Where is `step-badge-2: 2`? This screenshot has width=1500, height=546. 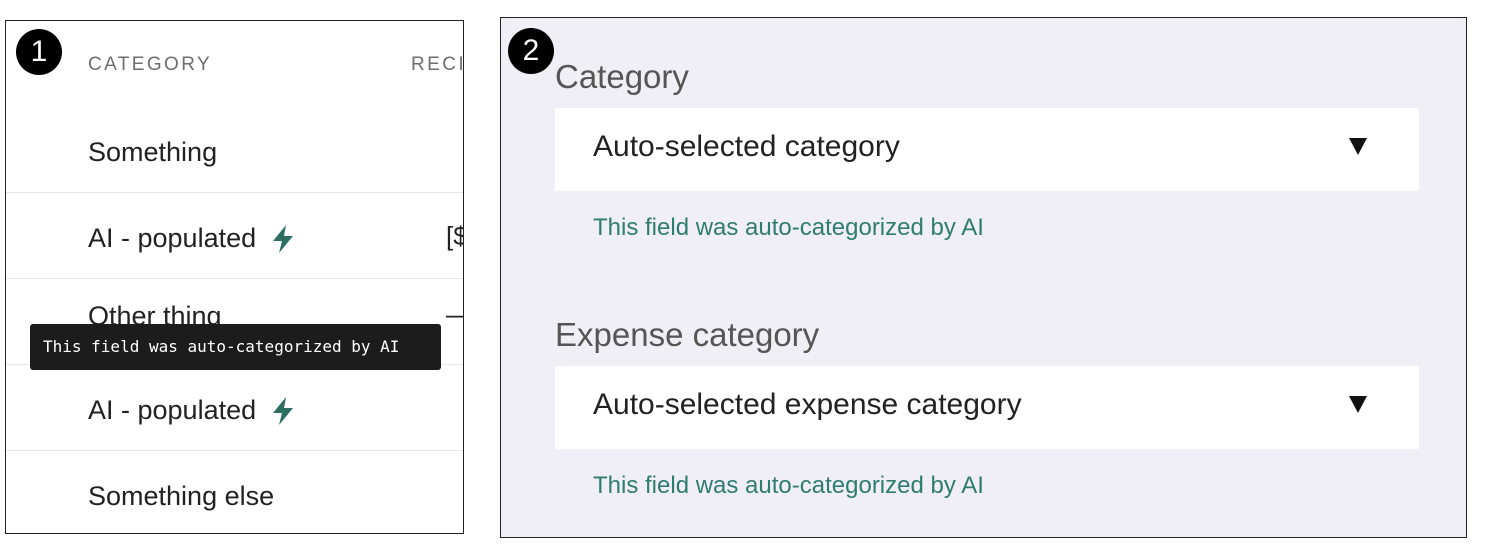 step-badge-2: 2 is located at coordinates (531, 51).